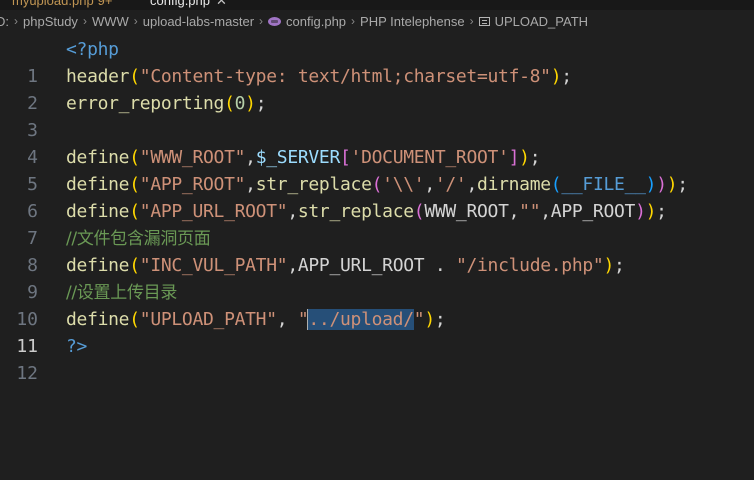 The image size is (754, 480). I want to click on tab-config: config.php ✕, so click(188, 4).